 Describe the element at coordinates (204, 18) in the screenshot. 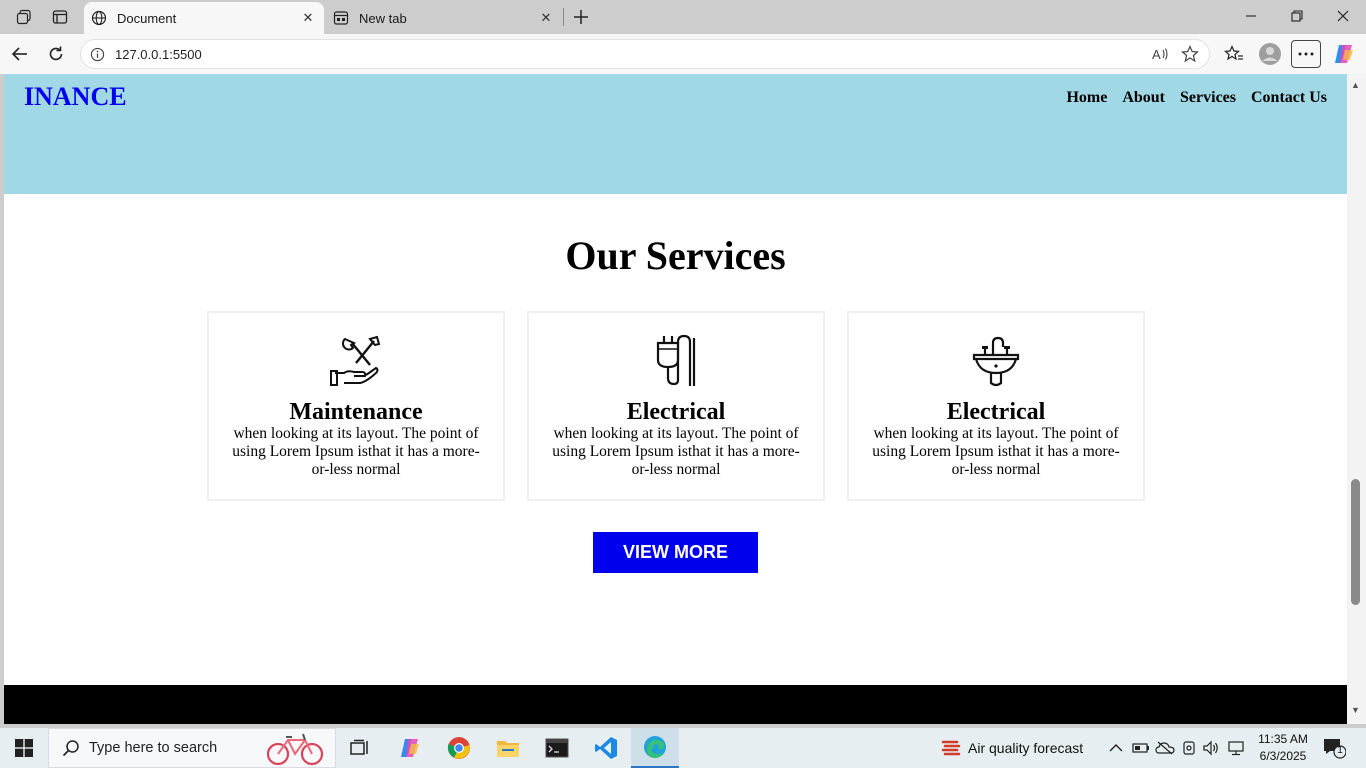

I see `tab-document: Document ✕` at that location.